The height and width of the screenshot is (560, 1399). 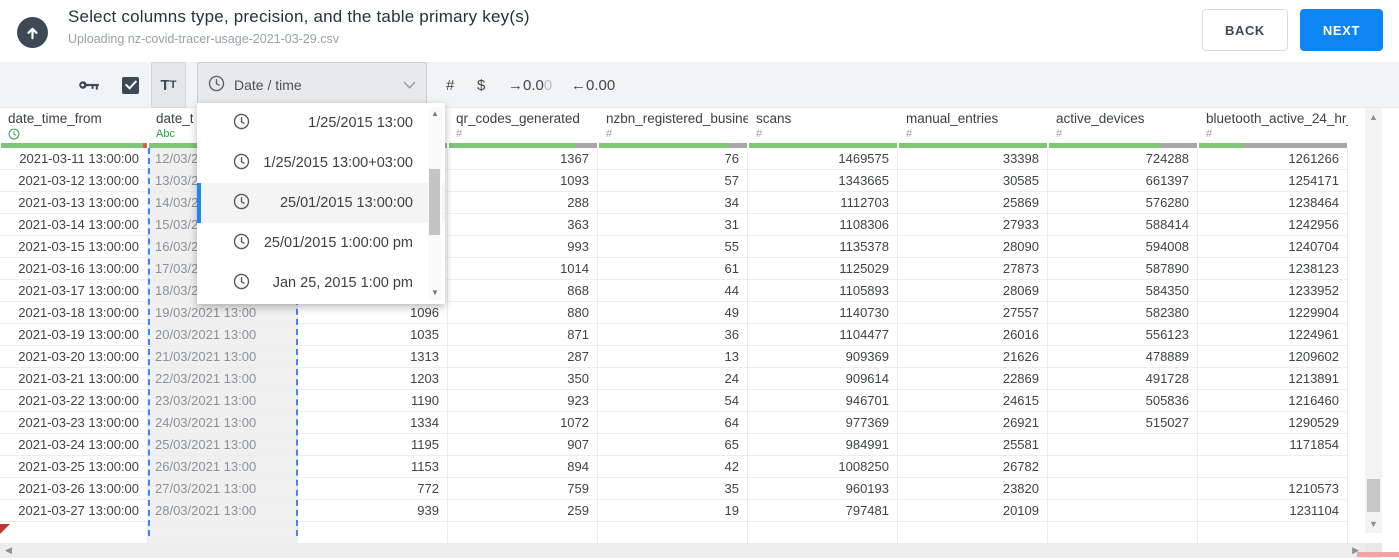 I want to click on column-header-nzbn_registered_busine: nzbn_registered_busine #, so click(x=673, y=128).